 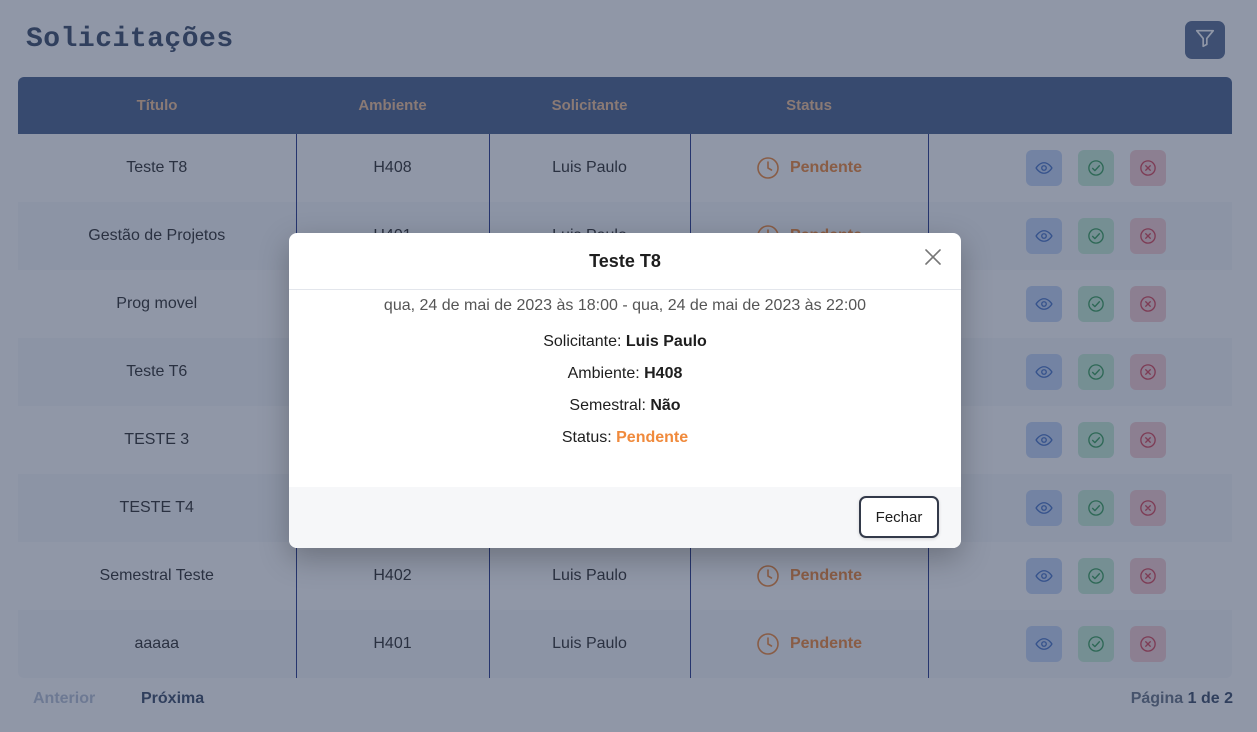 I want to click on fechar-button: Fechar, so click(x=899, y=517).